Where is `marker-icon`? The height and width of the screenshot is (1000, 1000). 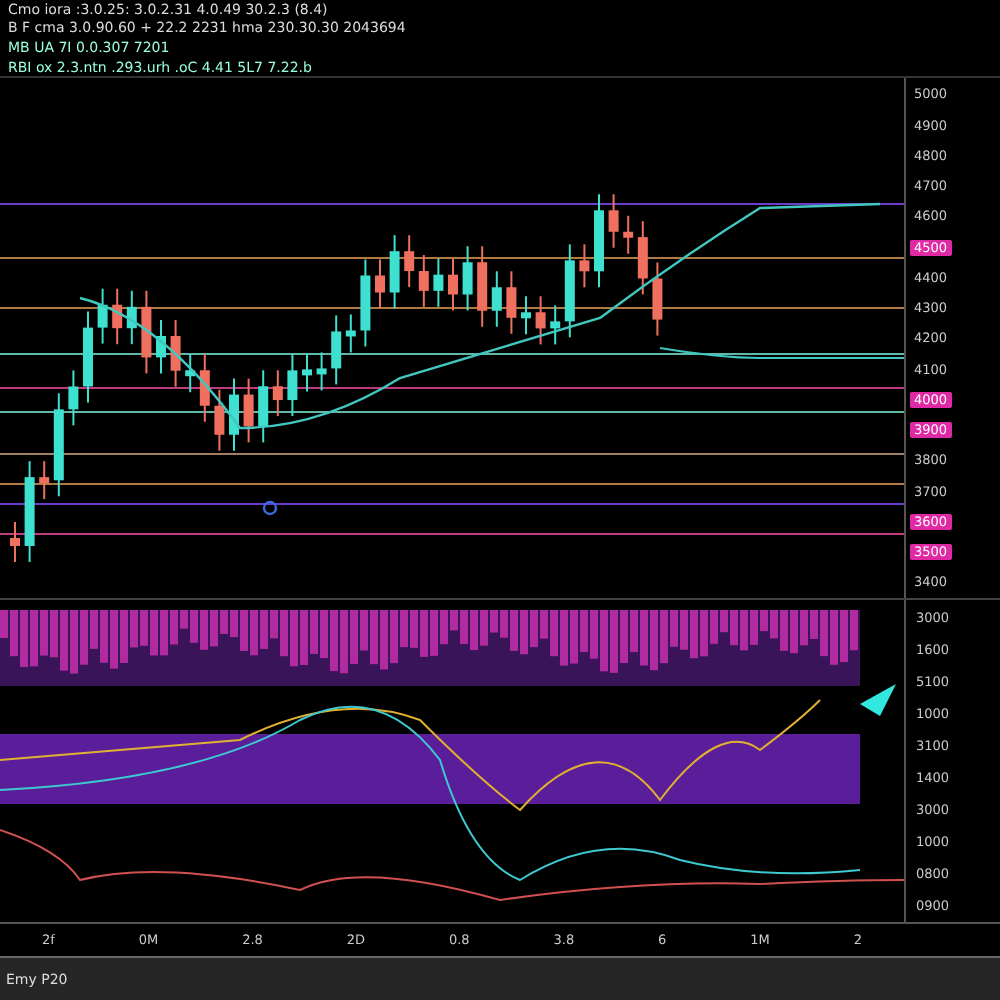
marker-icon is located at coordinates (270, 509).